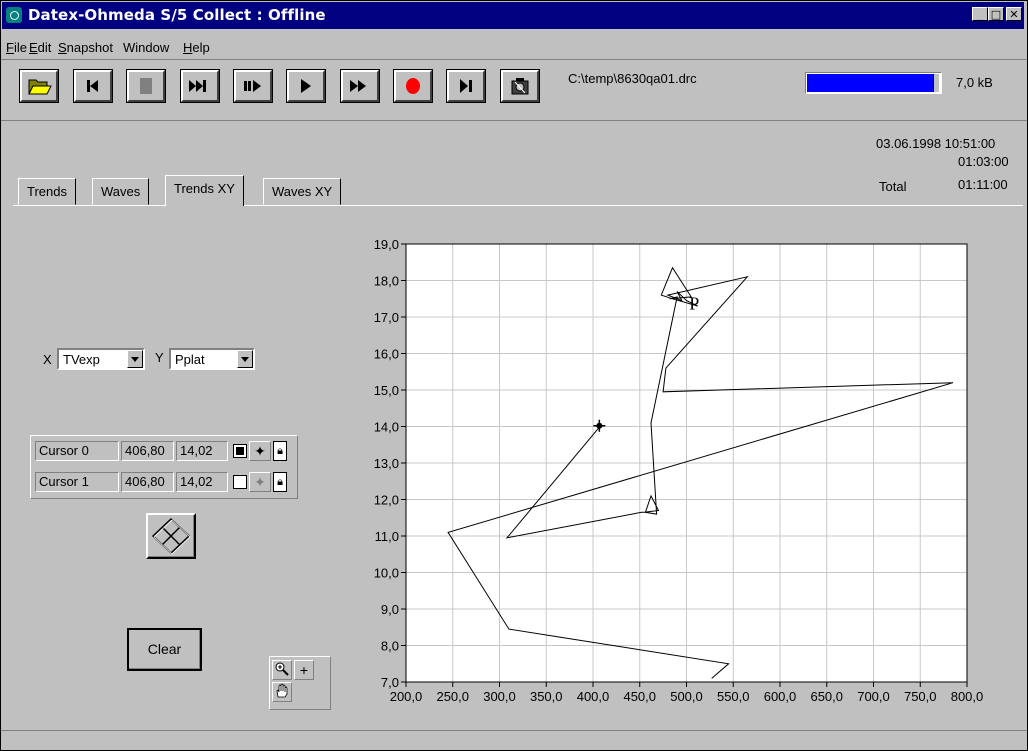 This screenshot has height=751, width=1028. I want to click on zoom-toolbox: +, so click(300, 683).